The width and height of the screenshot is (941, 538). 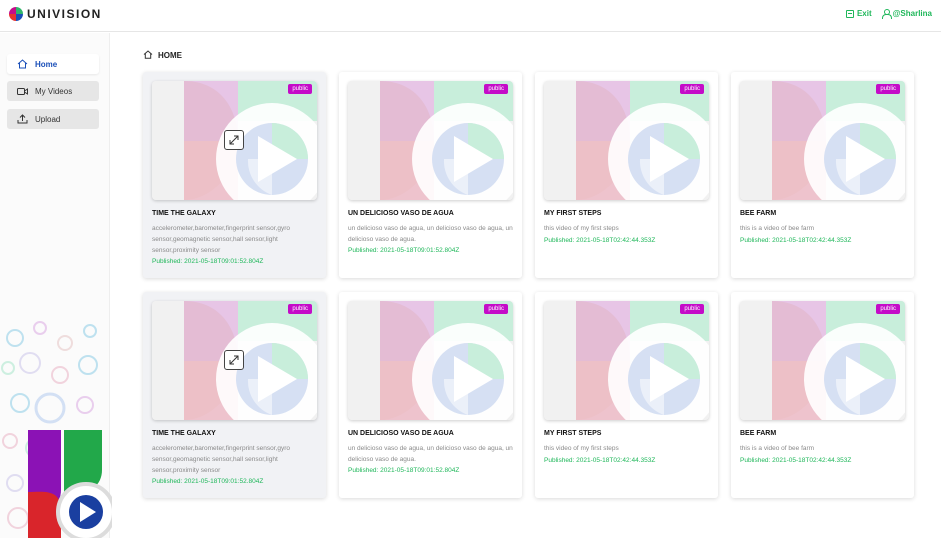 I want to click on user-icon, so click(x=886, y=14).